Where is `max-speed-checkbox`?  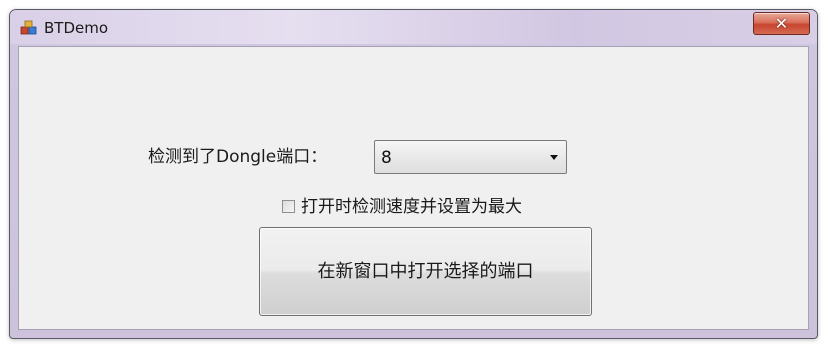
max-speed-checkbox is located at coordinates (288, 206).